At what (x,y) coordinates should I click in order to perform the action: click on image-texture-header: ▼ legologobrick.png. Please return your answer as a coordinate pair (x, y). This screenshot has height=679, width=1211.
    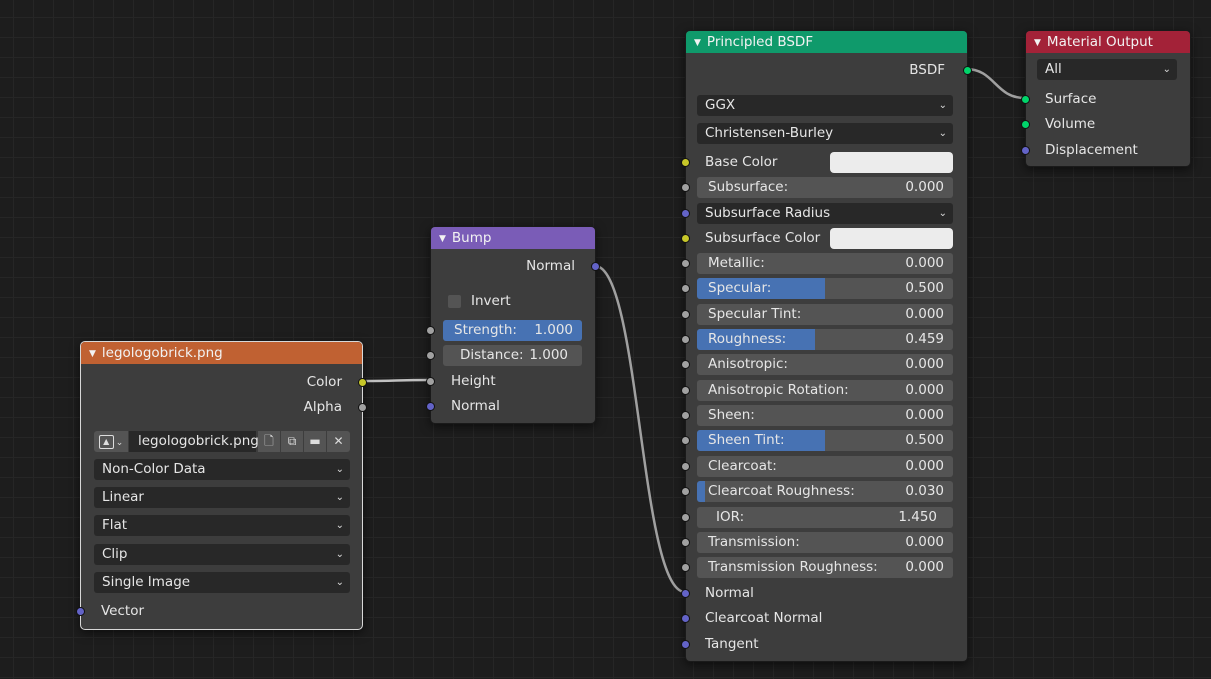
    Looking at the image, I should click on (221, 353).